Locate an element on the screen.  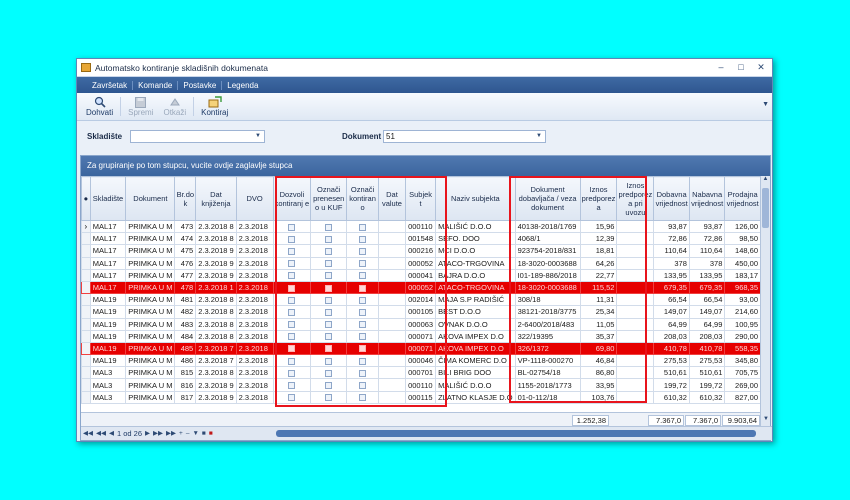
cell-prodajna: 558,35 is located at coordinates (742, 348).